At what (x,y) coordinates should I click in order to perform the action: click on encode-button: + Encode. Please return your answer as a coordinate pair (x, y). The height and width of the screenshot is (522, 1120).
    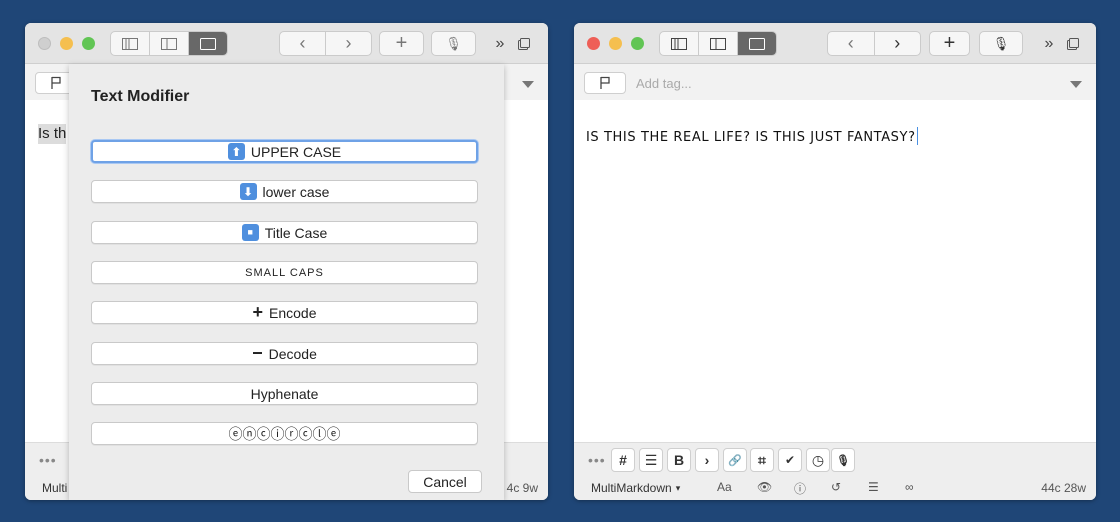
    Looking at the image, I should click on (284, 312).